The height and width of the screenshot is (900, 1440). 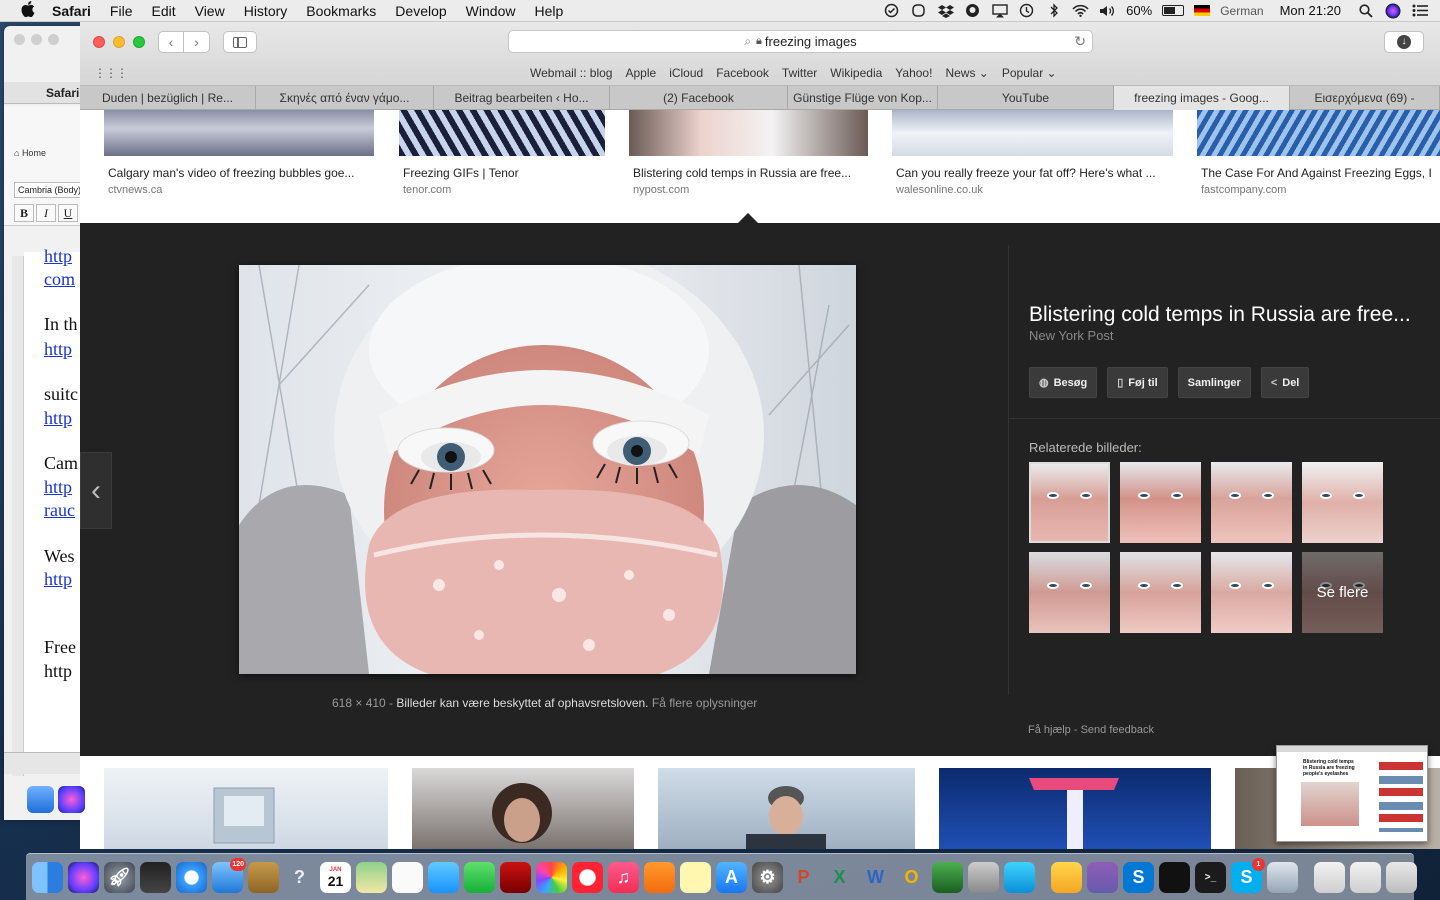 What do you see at coordinates (68, 213) in the screenshot?
I see `word-underline-button: U` at bounding box center [68, 213].